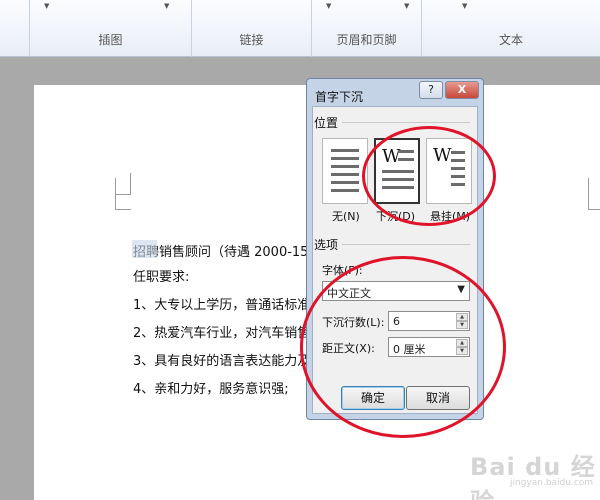 This screenshot has height=500, width=600. Describe the element at coordinates (431, 90) in the screenshot. I see `help-button: ?` at that location.